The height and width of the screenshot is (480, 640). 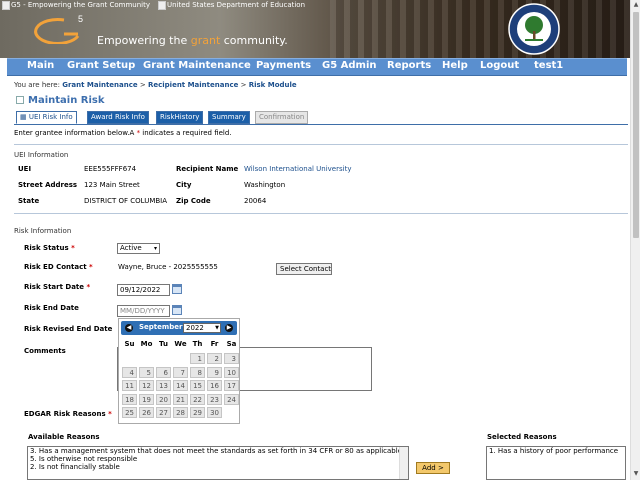 What do you see at coordinates (197, 385) in the screenshot?
I see `datepicker-day: 15` at bounding box center [197, 385].